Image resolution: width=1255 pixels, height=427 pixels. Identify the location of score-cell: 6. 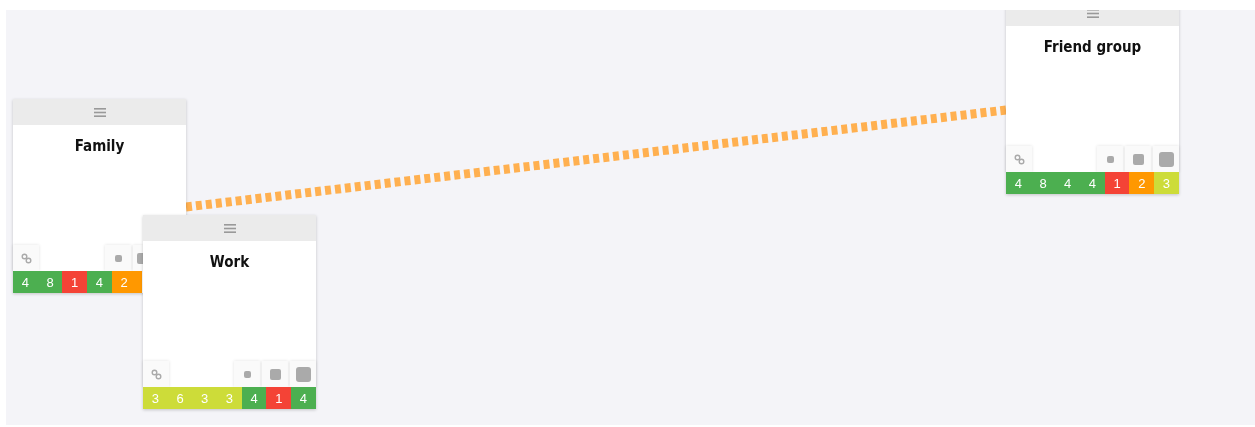
(180, 398).